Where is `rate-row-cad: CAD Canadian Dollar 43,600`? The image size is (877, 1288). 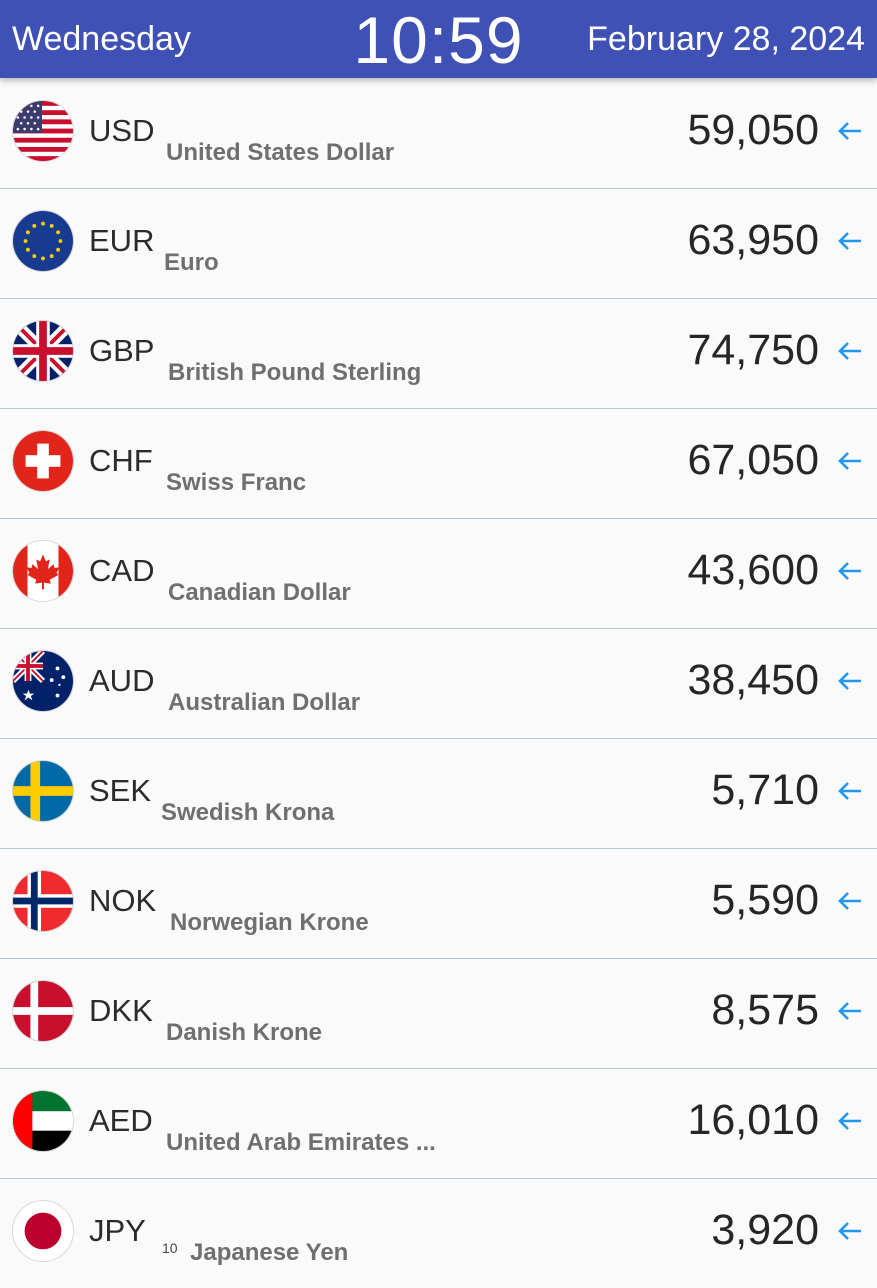 rate-row-cad: CAD Canadian Dollar 43,600 is located at coordinates (438, 574).